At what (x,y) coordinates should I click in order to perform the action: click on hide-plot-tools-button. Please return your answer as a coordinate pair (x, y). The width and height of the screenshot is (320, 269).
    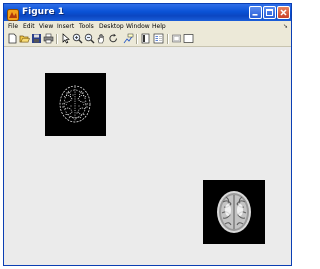
    Looking at the image, I should click on (176, 38).